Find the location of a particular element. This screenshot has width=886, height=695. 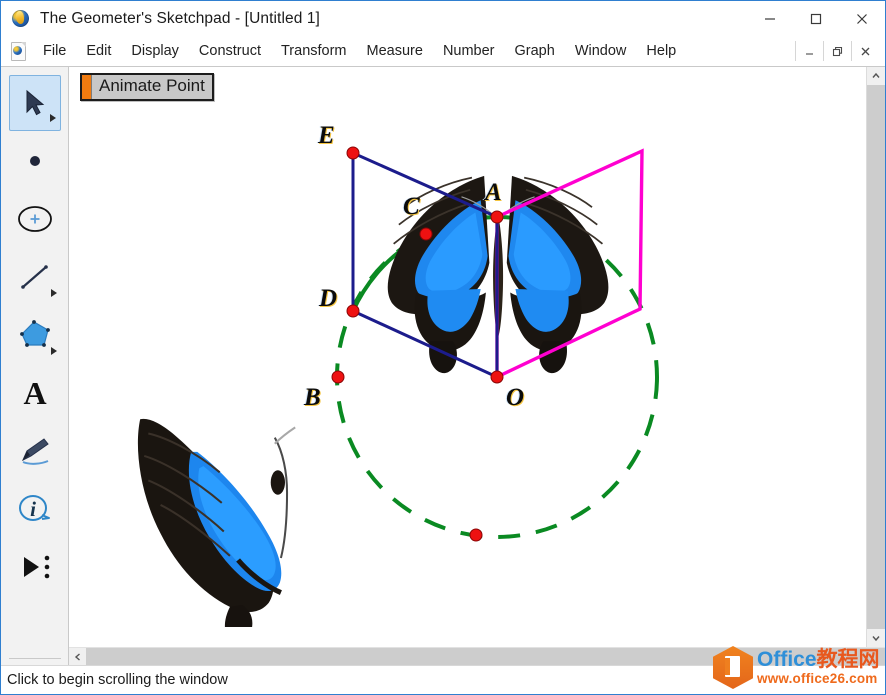

maximize-button is located at coordinates (816, 18).